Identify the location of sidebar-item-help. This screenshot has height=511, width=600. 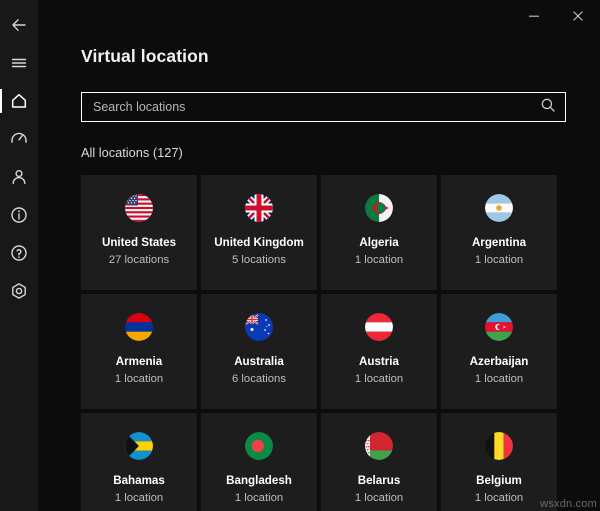
(19, 253).